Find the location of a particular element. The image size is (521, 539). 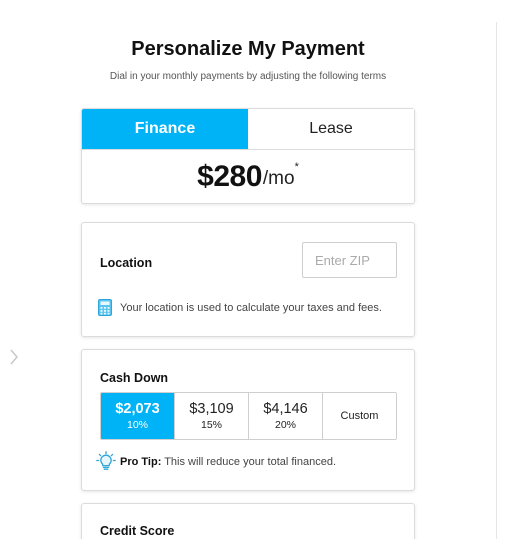

option-percent: 15% is located at coordinates (211, 424).